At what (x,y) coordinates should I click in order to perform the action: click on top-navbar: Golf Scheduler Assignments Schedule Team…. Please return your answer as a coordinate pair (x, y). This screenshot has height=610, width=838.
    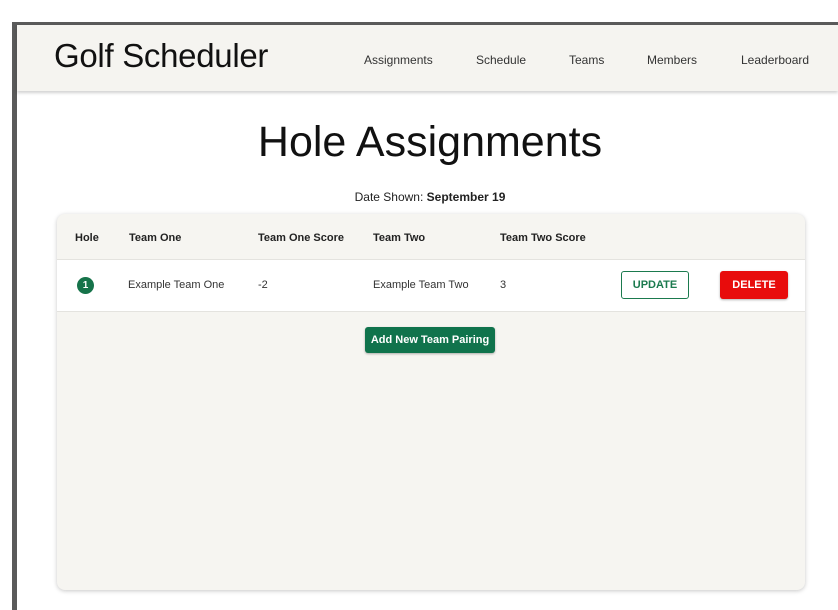
    Looking at the image, I should click on (427, 58).